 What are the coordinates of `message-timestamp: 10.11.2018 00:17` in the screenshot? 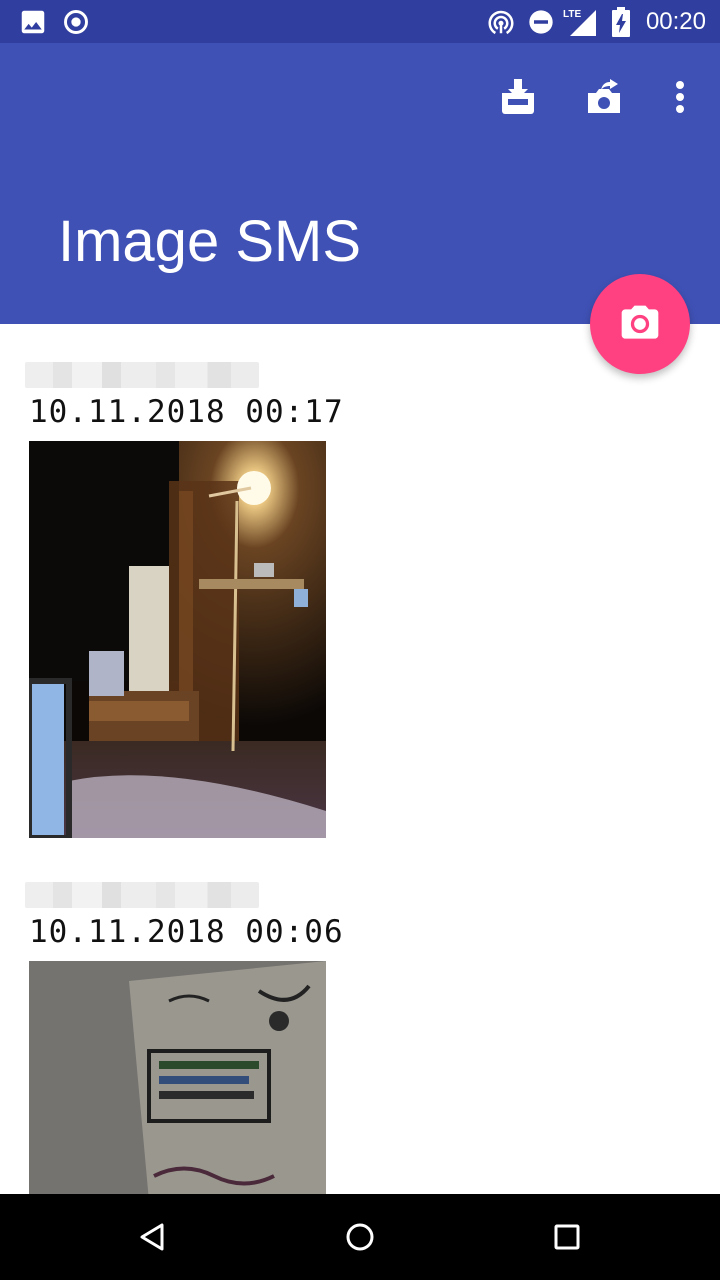 It's located at (186, 412).